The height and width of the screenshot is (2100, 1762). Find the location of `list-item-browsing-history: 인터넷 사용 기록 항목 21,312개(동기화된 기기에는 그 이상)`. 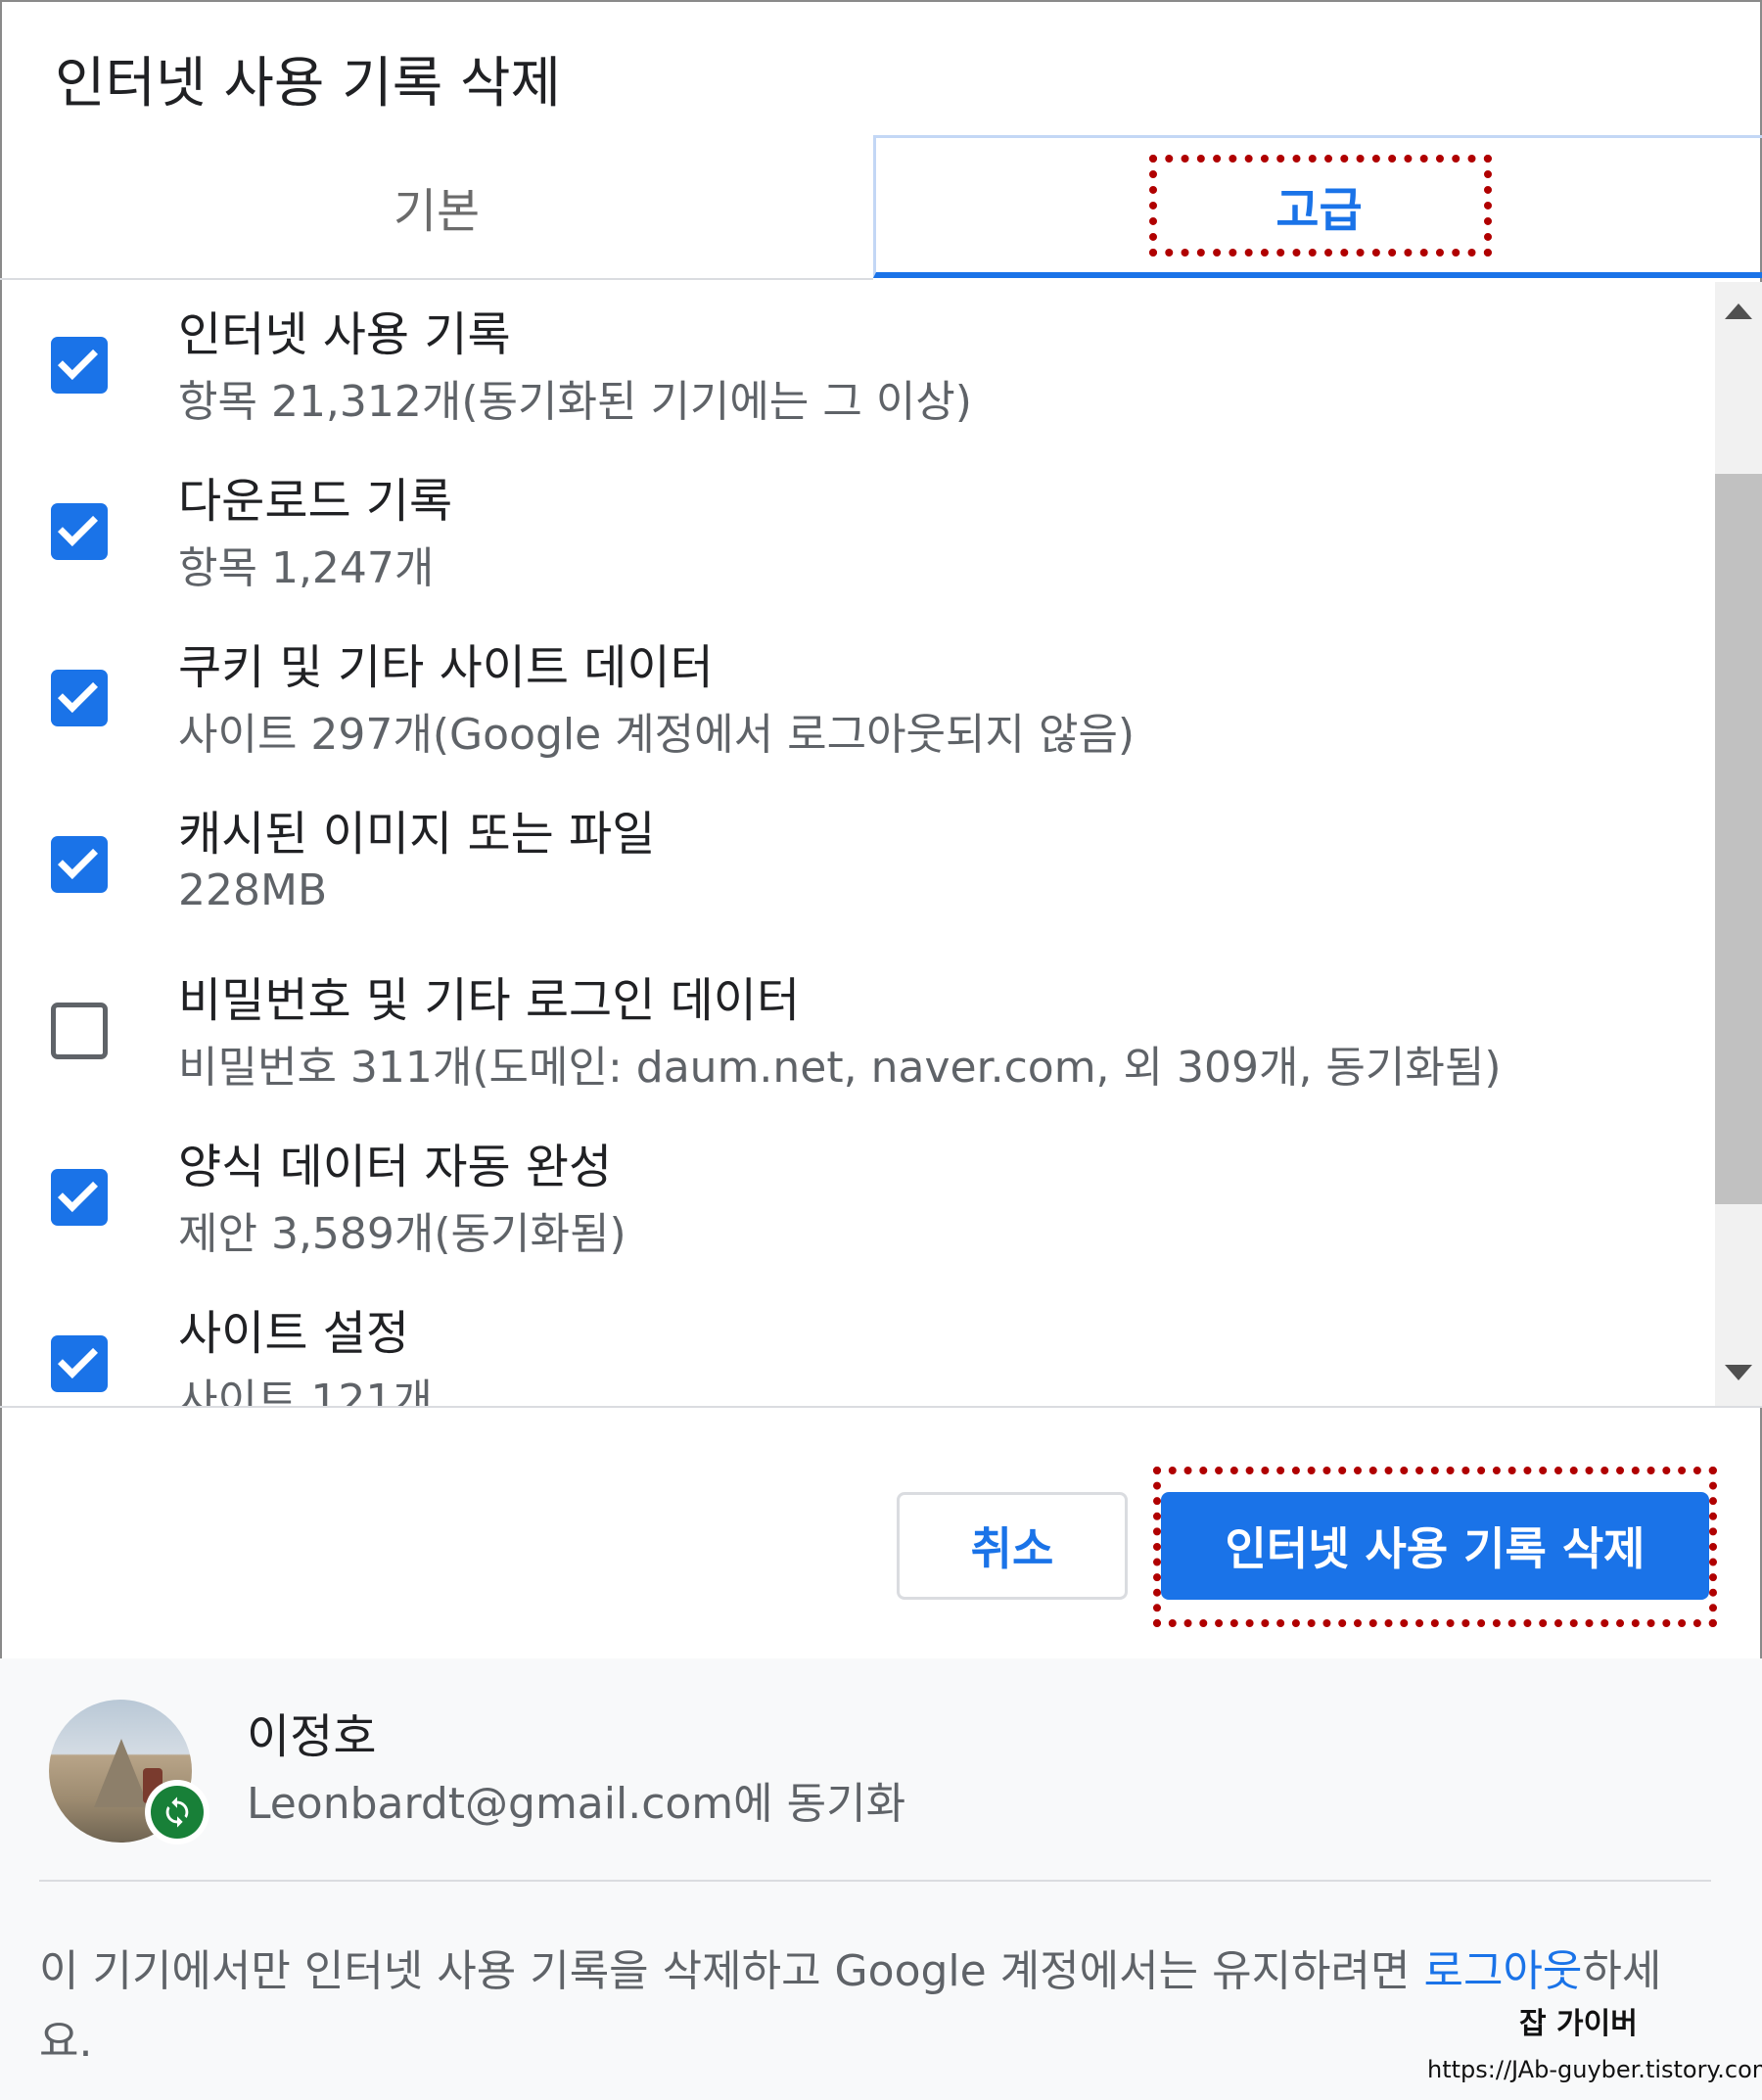

list-item-browsing-history: 인터넷 사용 기록 항목 21,312개(동기화된 기기에는 그 이상) is located at coordinates (858, 365).